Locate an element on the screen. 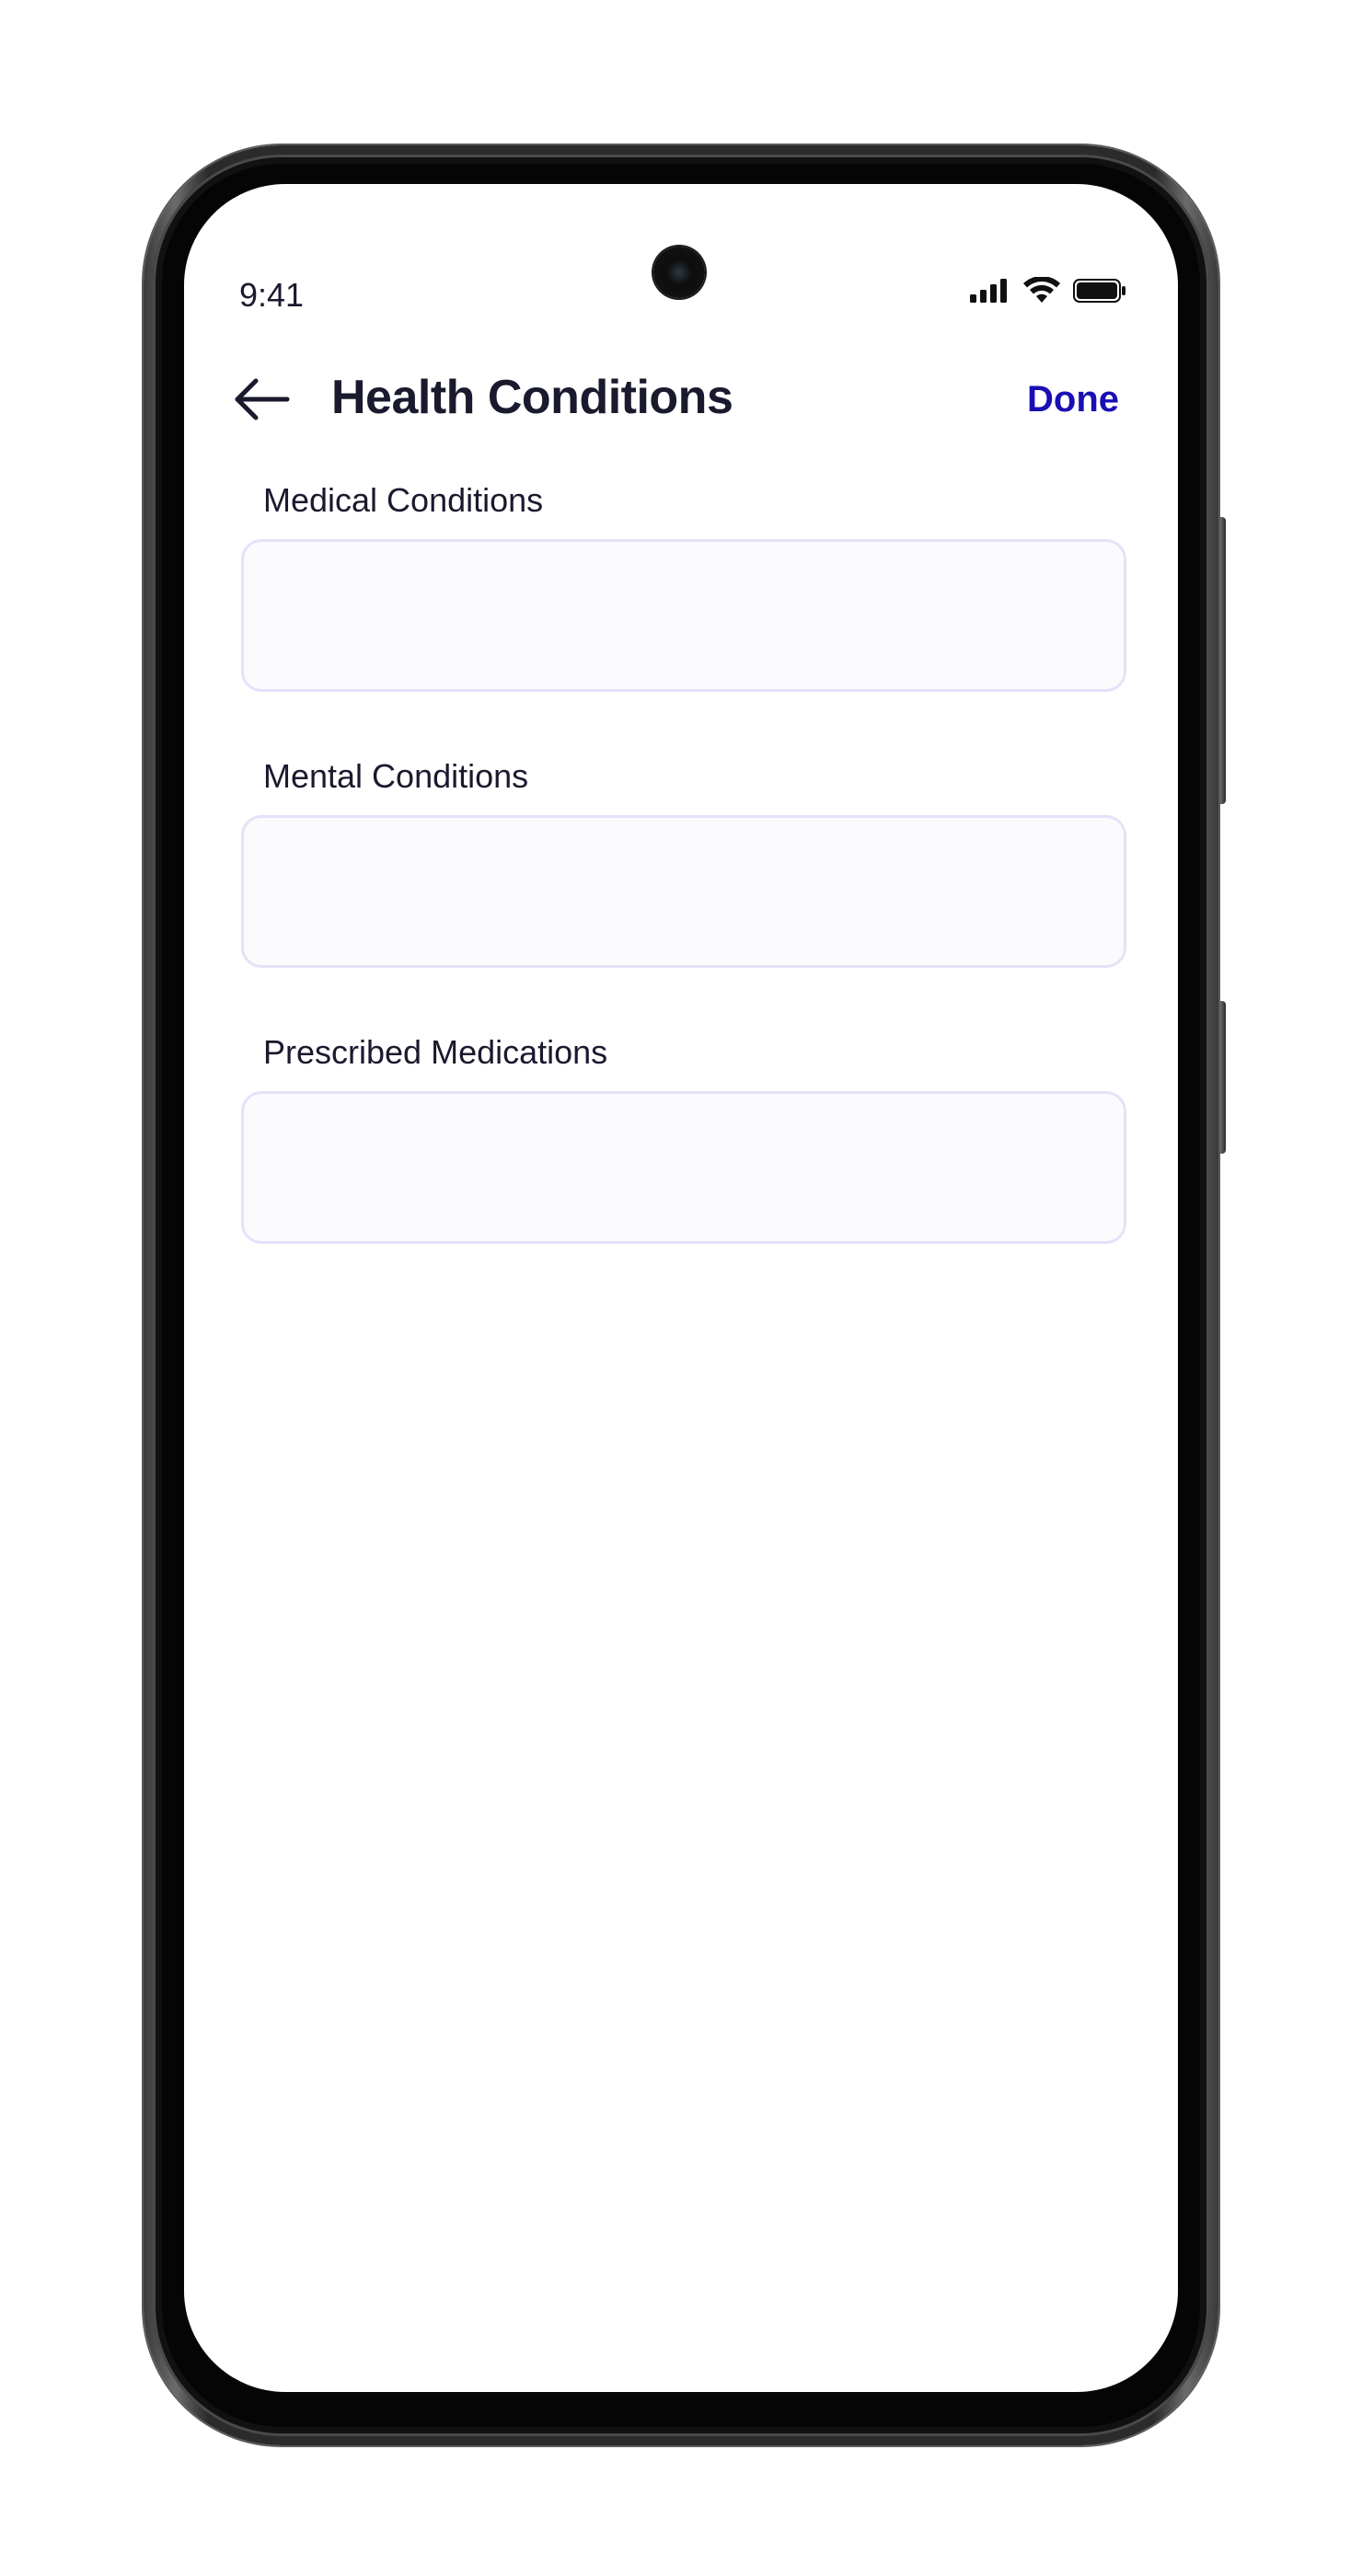 This screenshot has width=1362, height=2576. cellular-signal-icon is located at coordinates (990, 292).